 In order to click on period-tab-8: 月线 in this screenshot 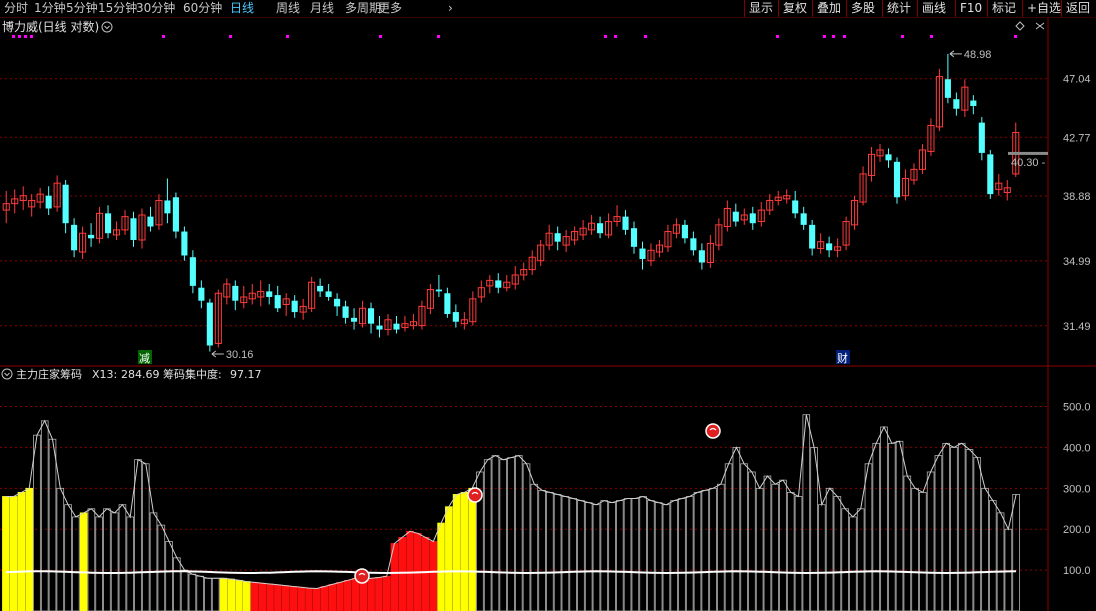, I will do `click(322, 8)`.